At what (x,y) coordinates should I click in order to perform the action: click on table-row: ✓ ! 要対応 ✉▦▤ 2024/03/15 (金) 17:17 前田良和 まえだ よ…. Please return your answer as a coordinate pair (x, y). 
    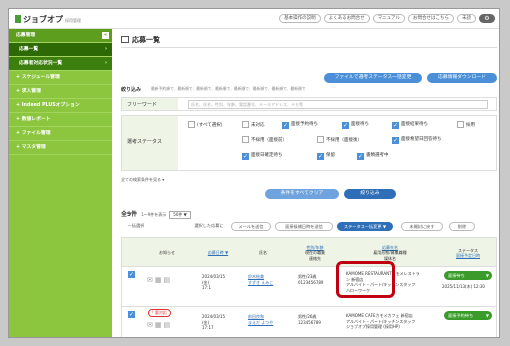
    Looking at the image, I should click on (309, 322).